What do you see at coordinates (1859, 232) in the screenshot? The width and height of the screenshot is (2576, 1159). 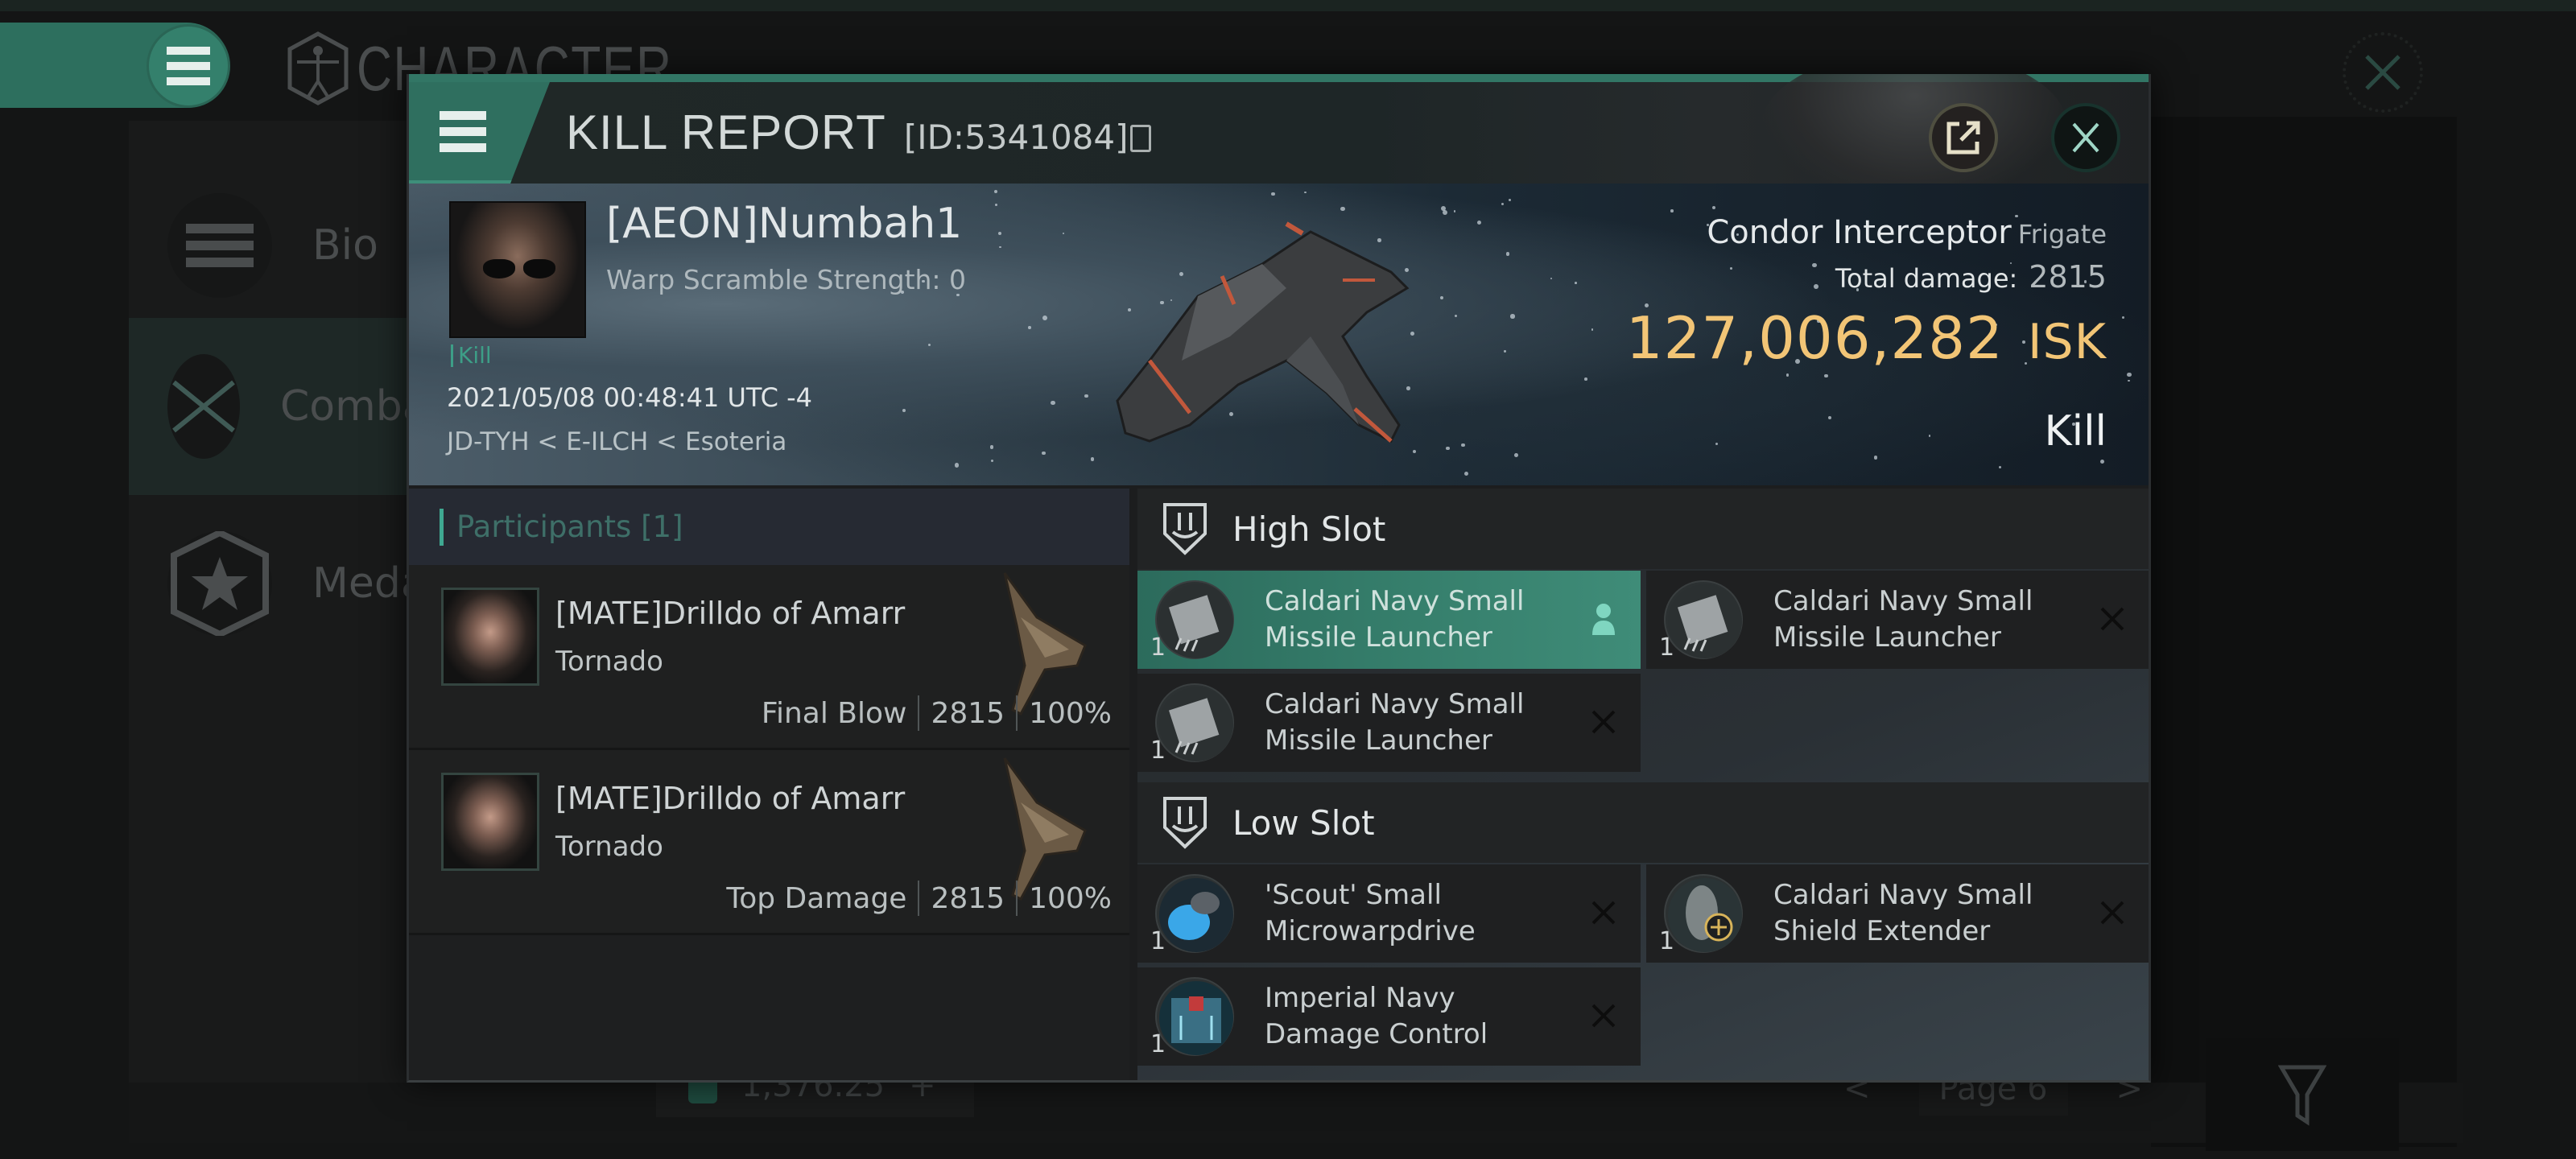 I see `ship-name: Condor Interceptor` at bounding box center [1859, 232].